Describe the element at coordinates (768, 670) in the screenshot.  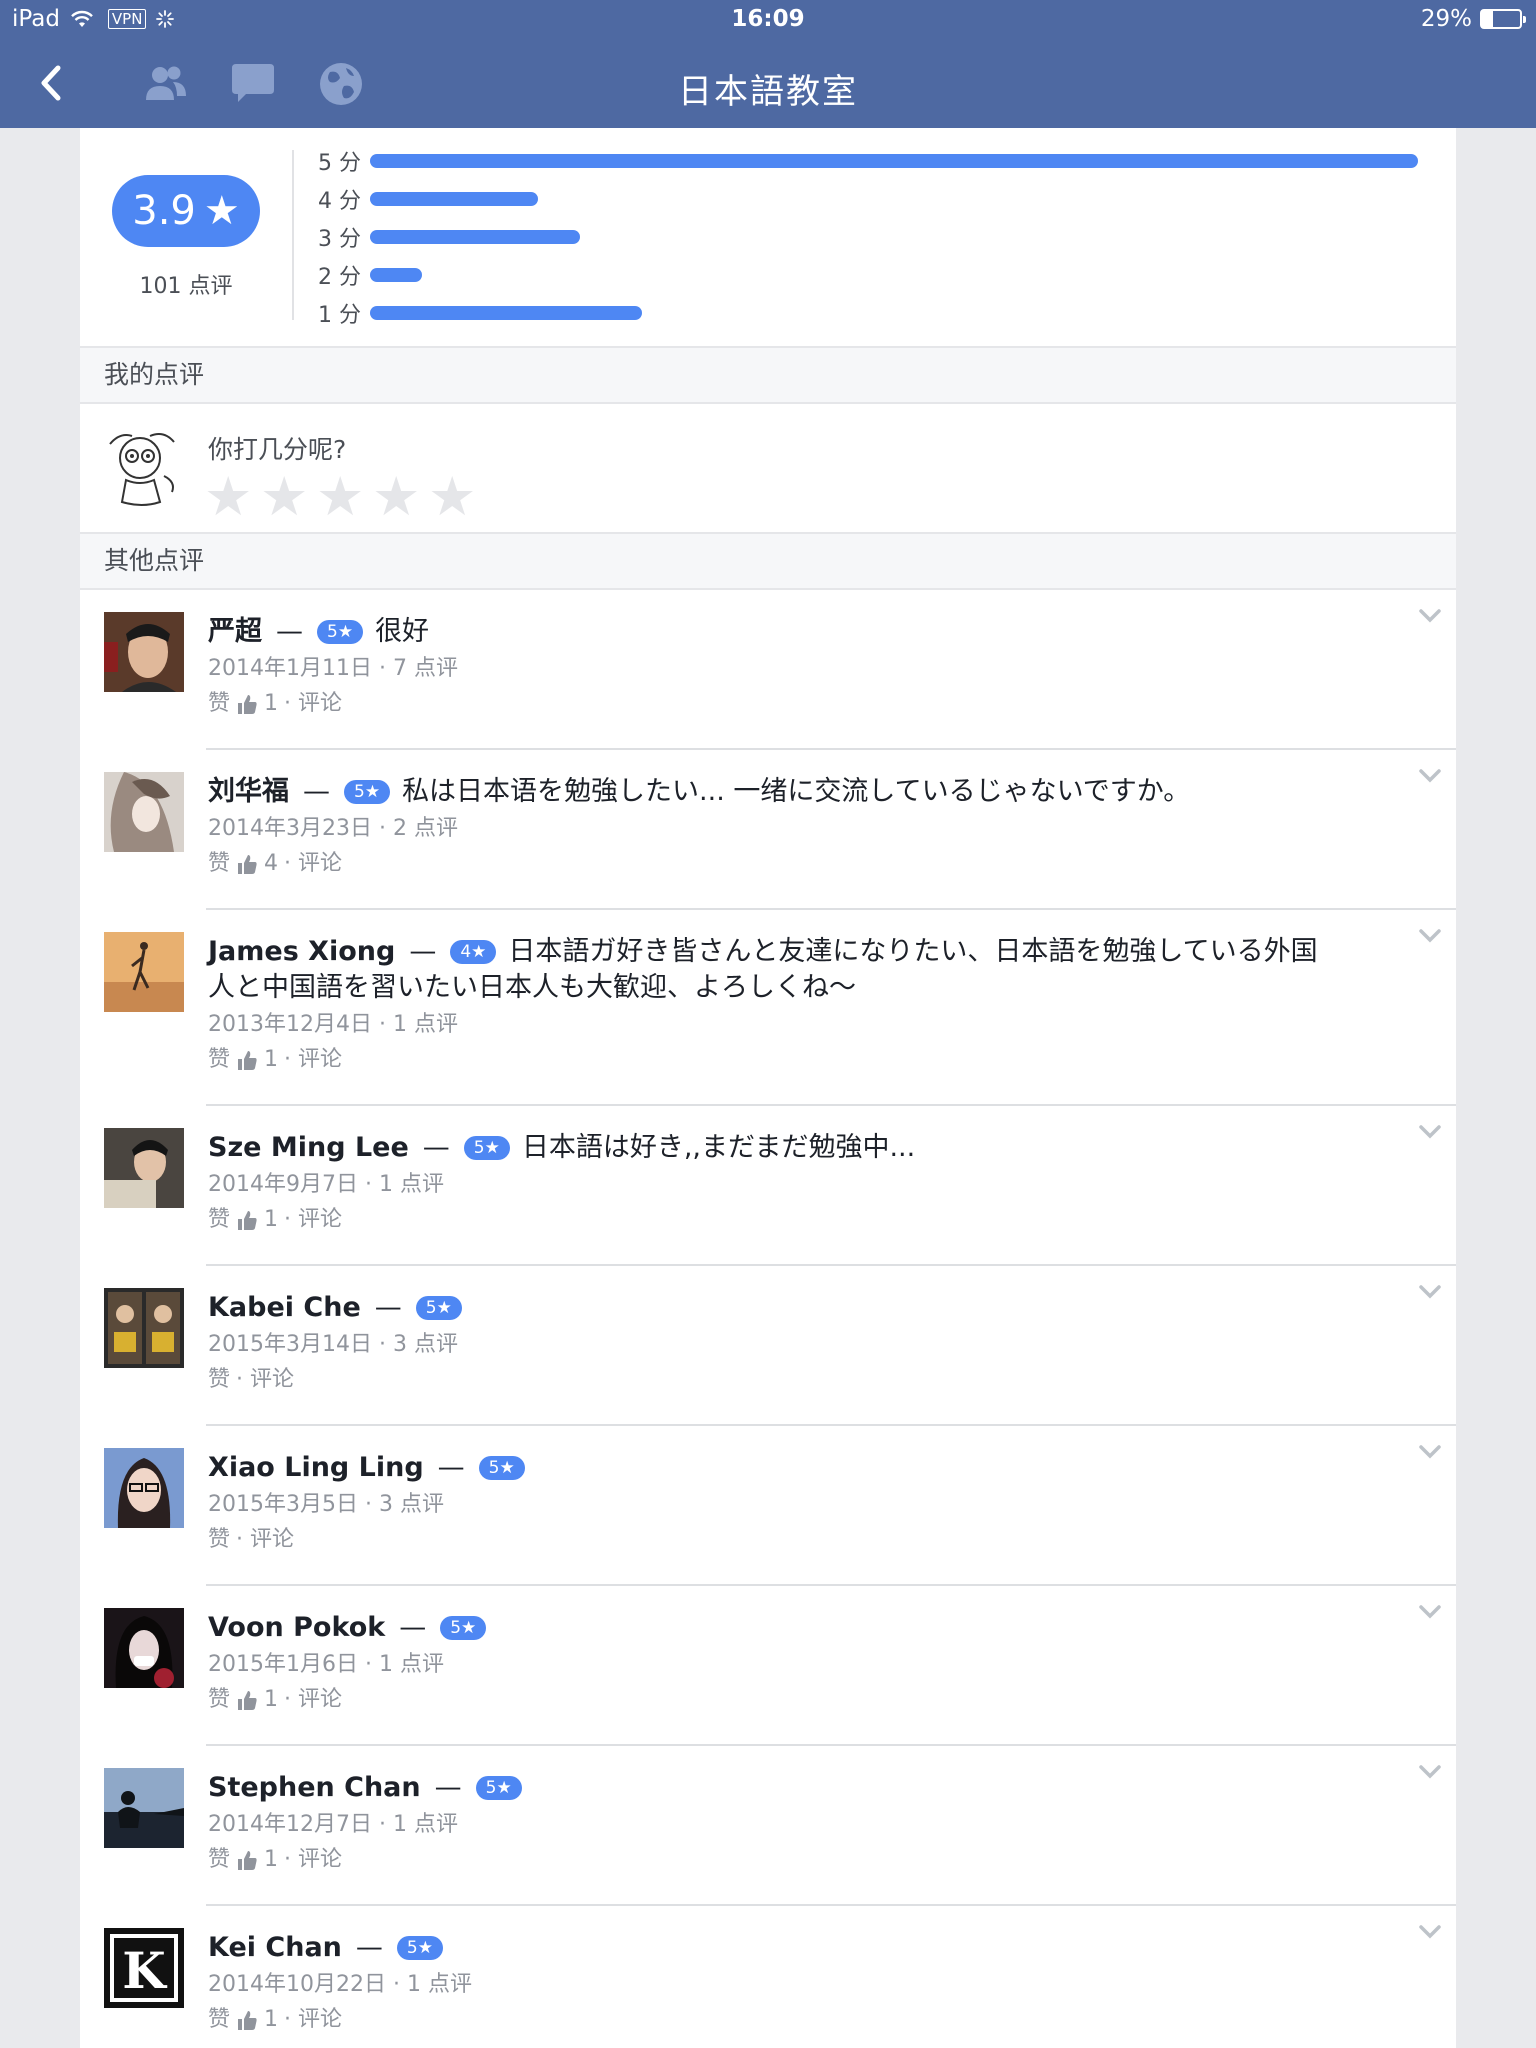
I see `review-item: 严超 — 5★ 很好 2014年1月11日 · 7 点评 赞 1 · 评论` at that location.